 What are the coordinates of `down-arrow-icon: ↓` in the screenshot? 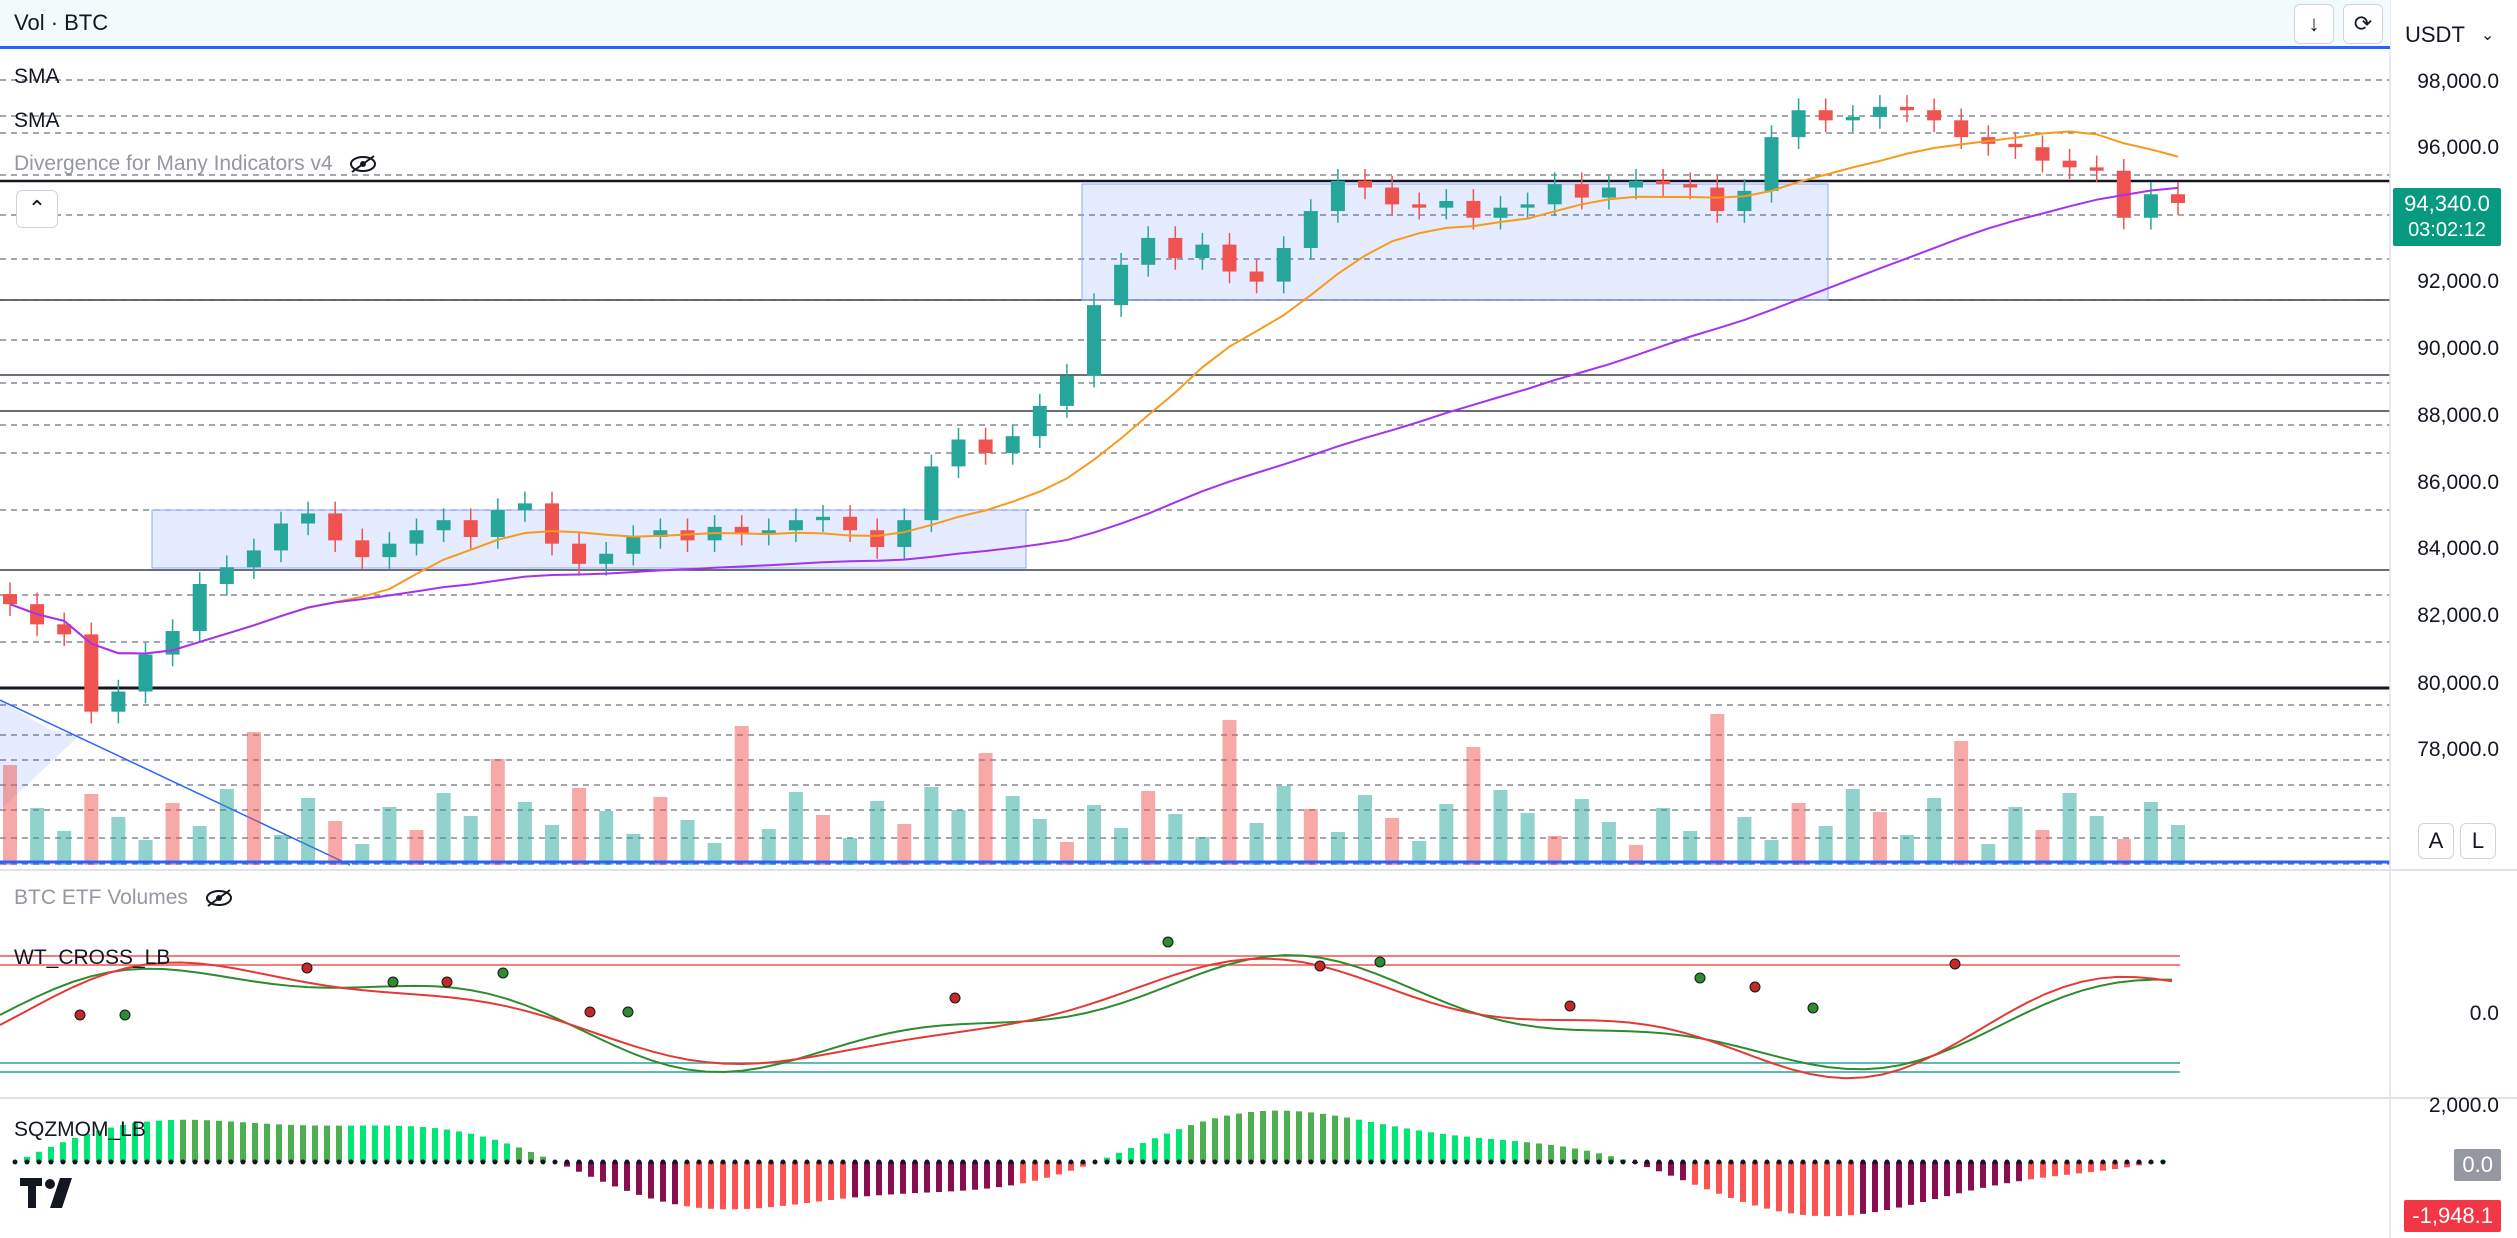 It's located at (2314, 24).